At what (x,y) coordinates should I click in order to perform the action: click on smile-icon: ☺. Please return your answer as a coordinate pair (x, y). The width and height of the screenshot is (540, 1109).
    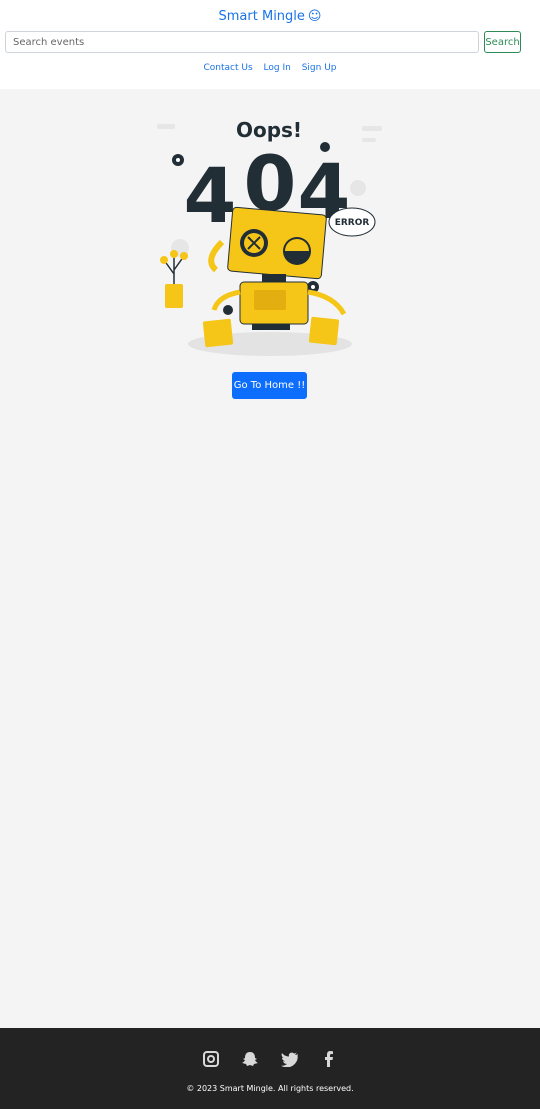
    Looking at the image, I should click on (314, 16).